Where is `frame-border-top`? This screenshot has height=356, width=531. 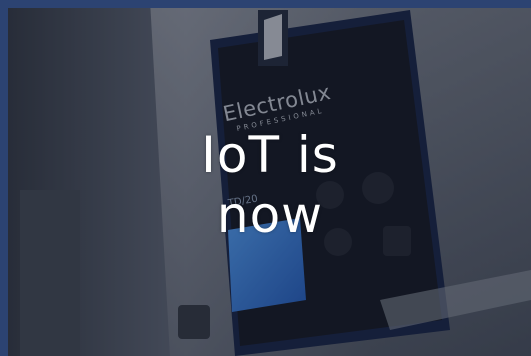
frame-border-top is located at coordinates (265, 4).